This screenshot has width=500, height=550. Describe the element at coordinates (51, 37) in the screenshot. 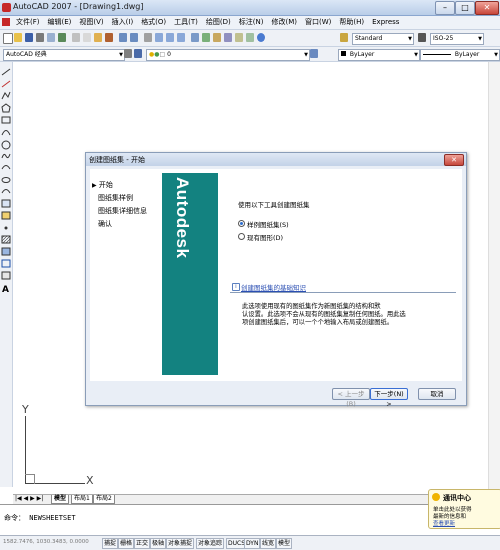

I see `preview-icon` at that location.